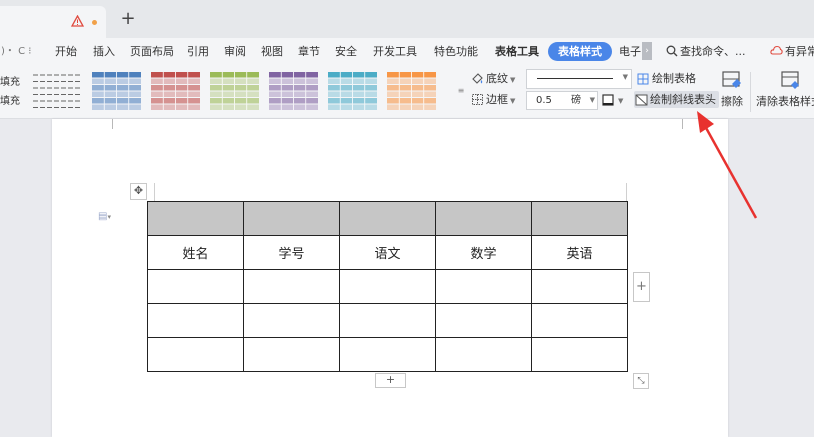  What do you see at coordinates (497, 99) in the screenshot?
I see `border-label: 边框` at bounding box center [497, 99].